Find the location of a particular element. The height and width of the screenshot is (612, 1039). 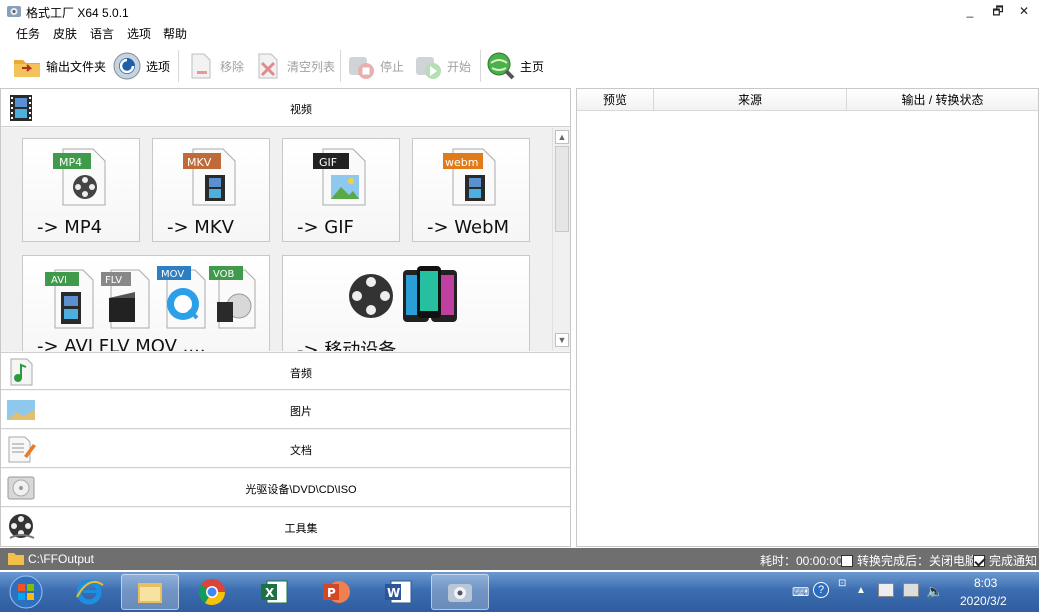

network-icon is located at coordinates (911, 590).